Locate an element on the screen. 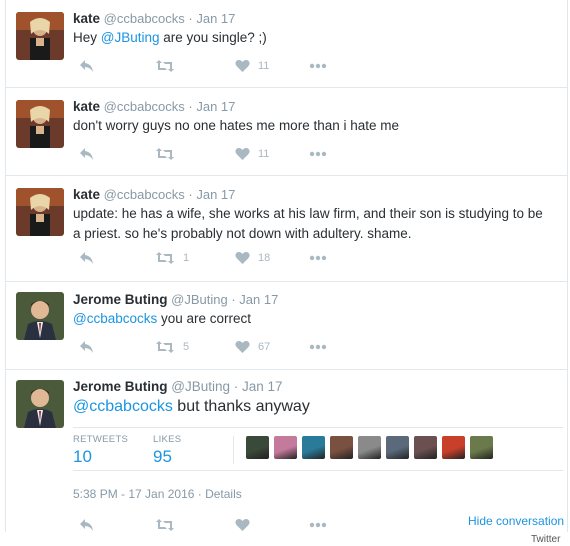 This screenshot has height=546, width=570. retweet-count: 1 is located at coordinates (186, 258).